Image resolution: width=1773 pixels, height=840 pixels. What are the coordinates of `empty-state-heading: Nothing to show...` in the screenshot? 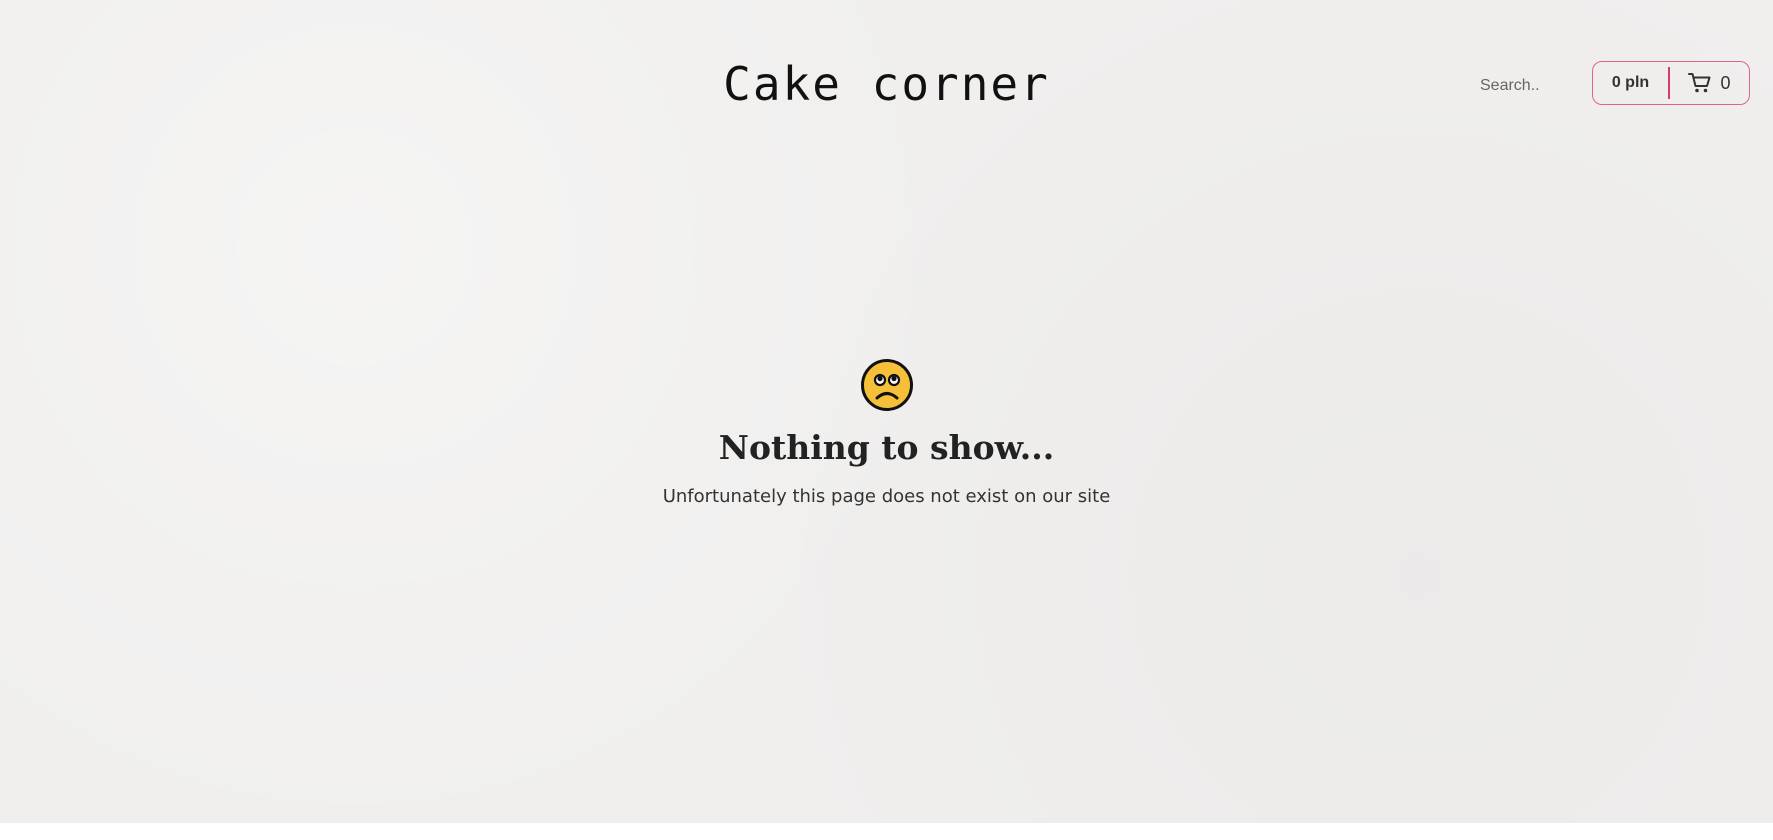 It's located at (886, 447).